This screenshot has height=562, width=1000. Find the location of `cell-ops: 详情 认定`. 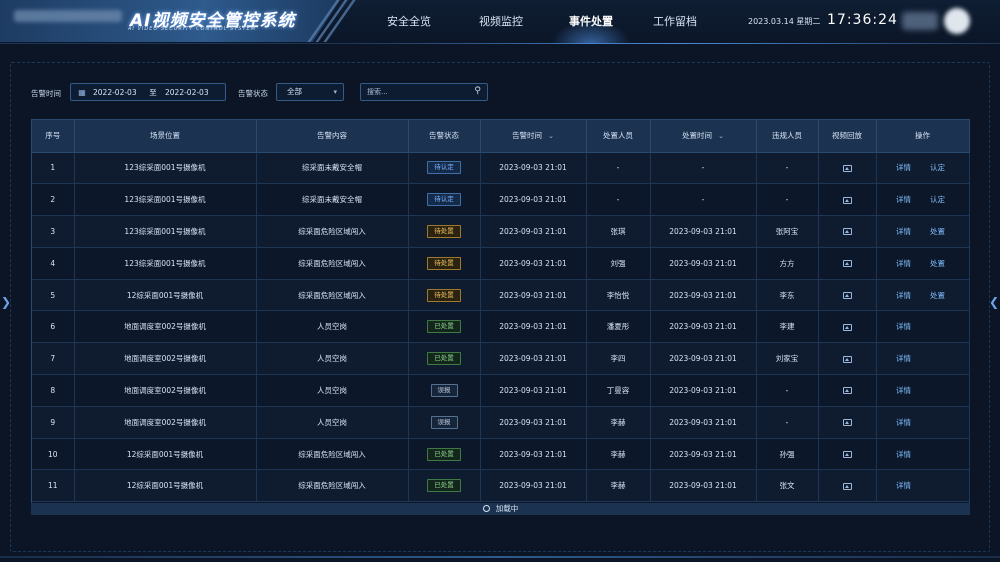

cell-ops: 详情 认定 is located at coordinates (923, 168).